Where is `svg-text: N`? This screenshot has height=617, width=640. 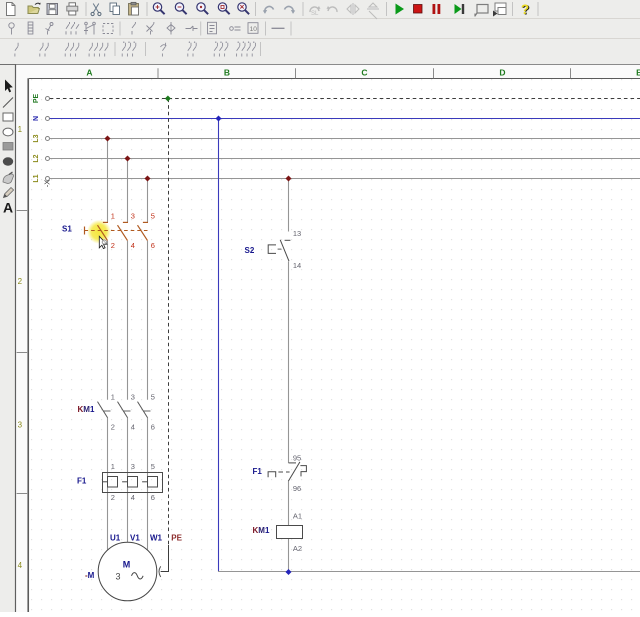
svg-text: N is located at coordinates (36, 118).